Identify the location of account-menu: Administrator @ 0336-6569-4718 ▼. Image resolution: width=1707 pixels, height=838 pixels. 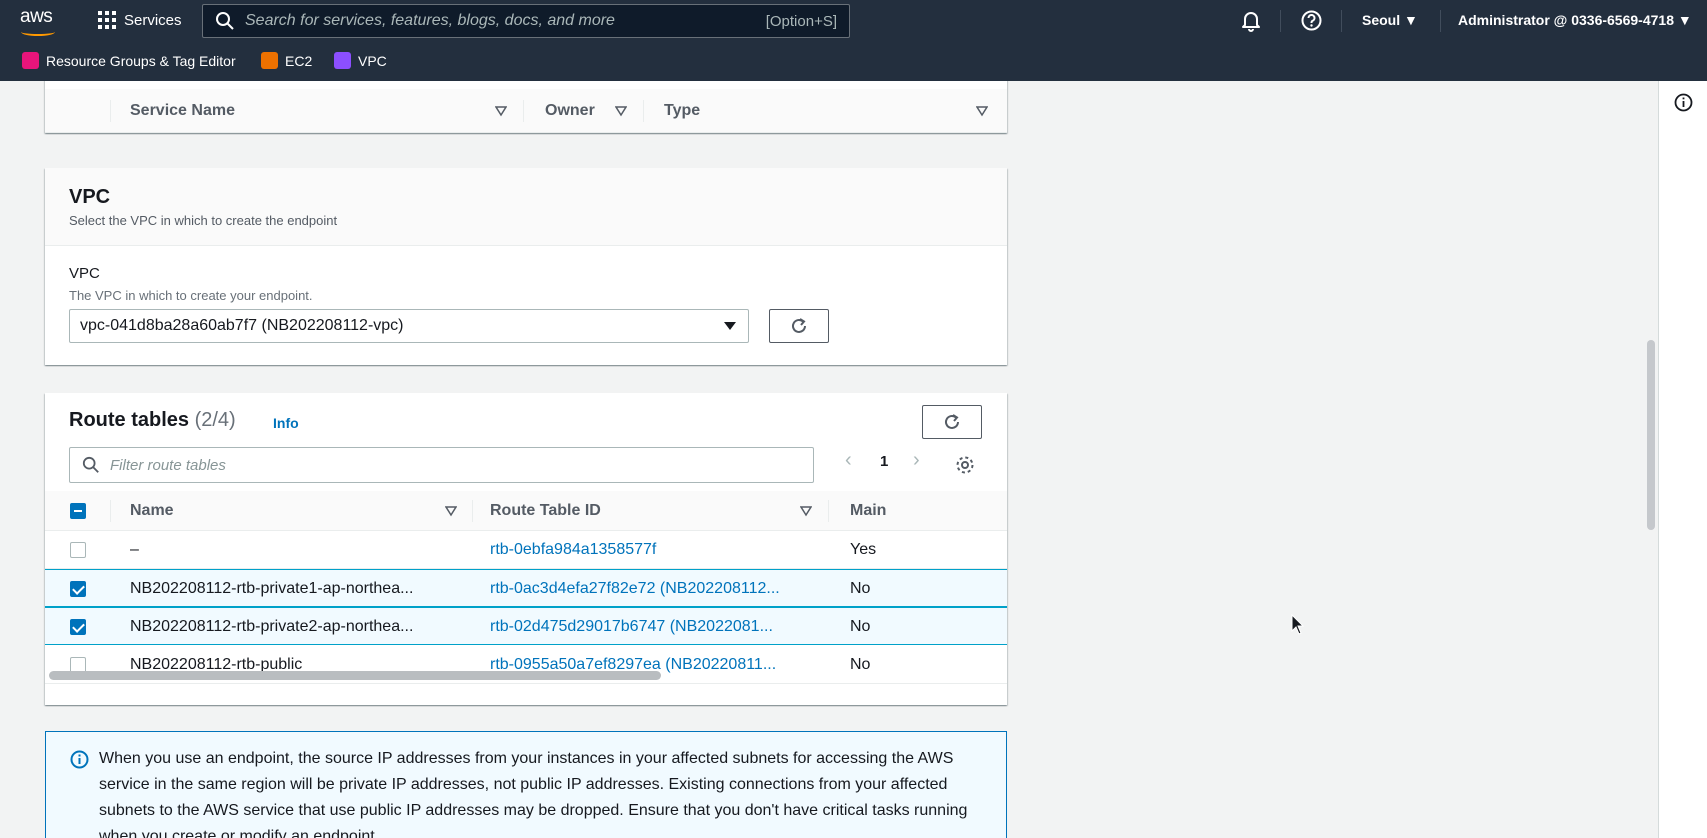
(1575, 20).